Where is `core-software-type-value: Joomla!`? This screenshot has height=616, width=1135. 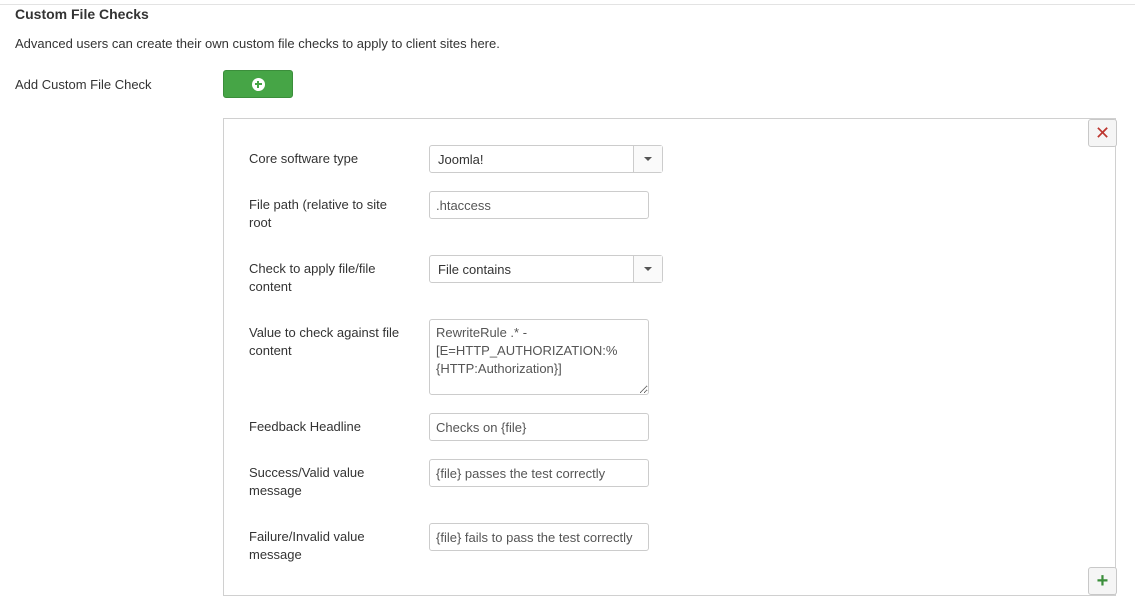
core-software-type-value: Joomla! is located at coordinates (461, 159).